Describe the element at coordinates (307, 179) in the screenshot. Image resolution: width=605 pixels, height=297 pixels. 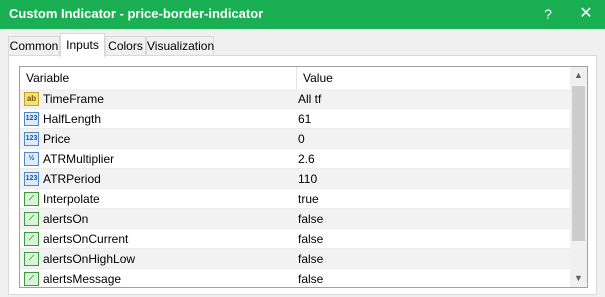
I see `variable-value: 110` at that location.